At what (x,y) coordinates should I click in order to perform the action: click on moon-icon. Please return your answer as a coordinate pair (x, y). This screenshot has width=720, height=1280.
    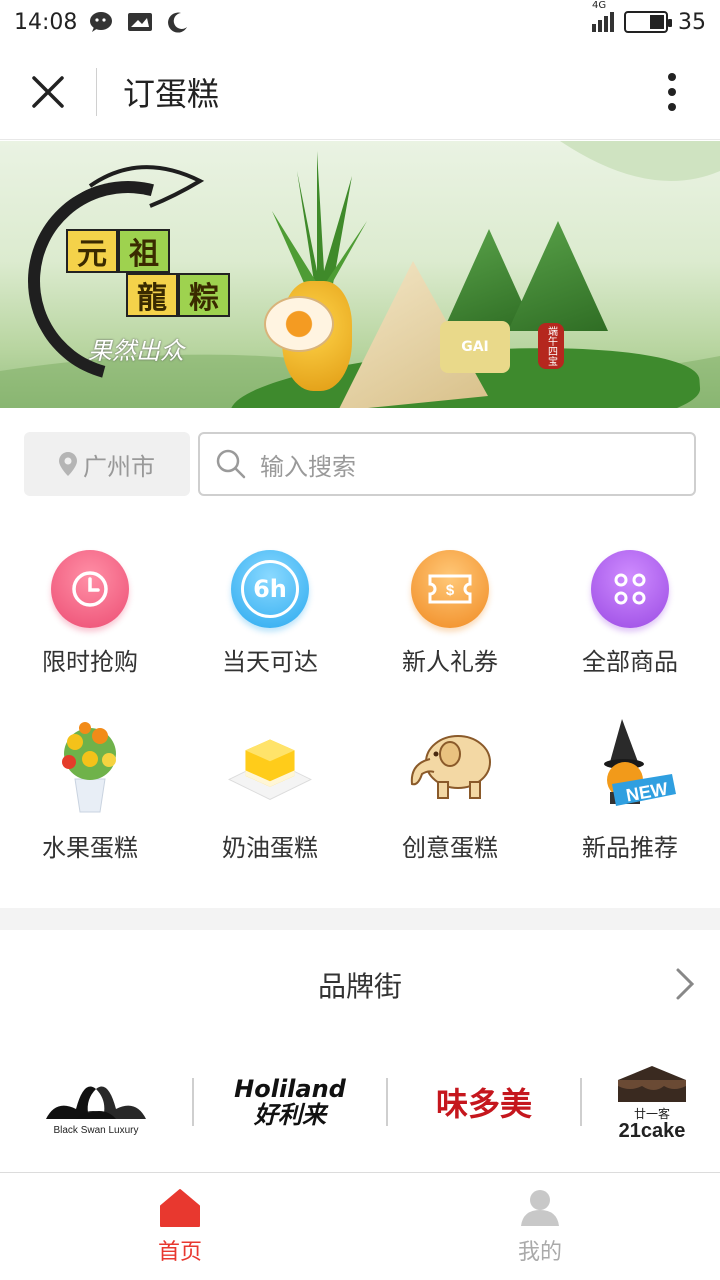
    Looking at the image, I should click on (178, 22).